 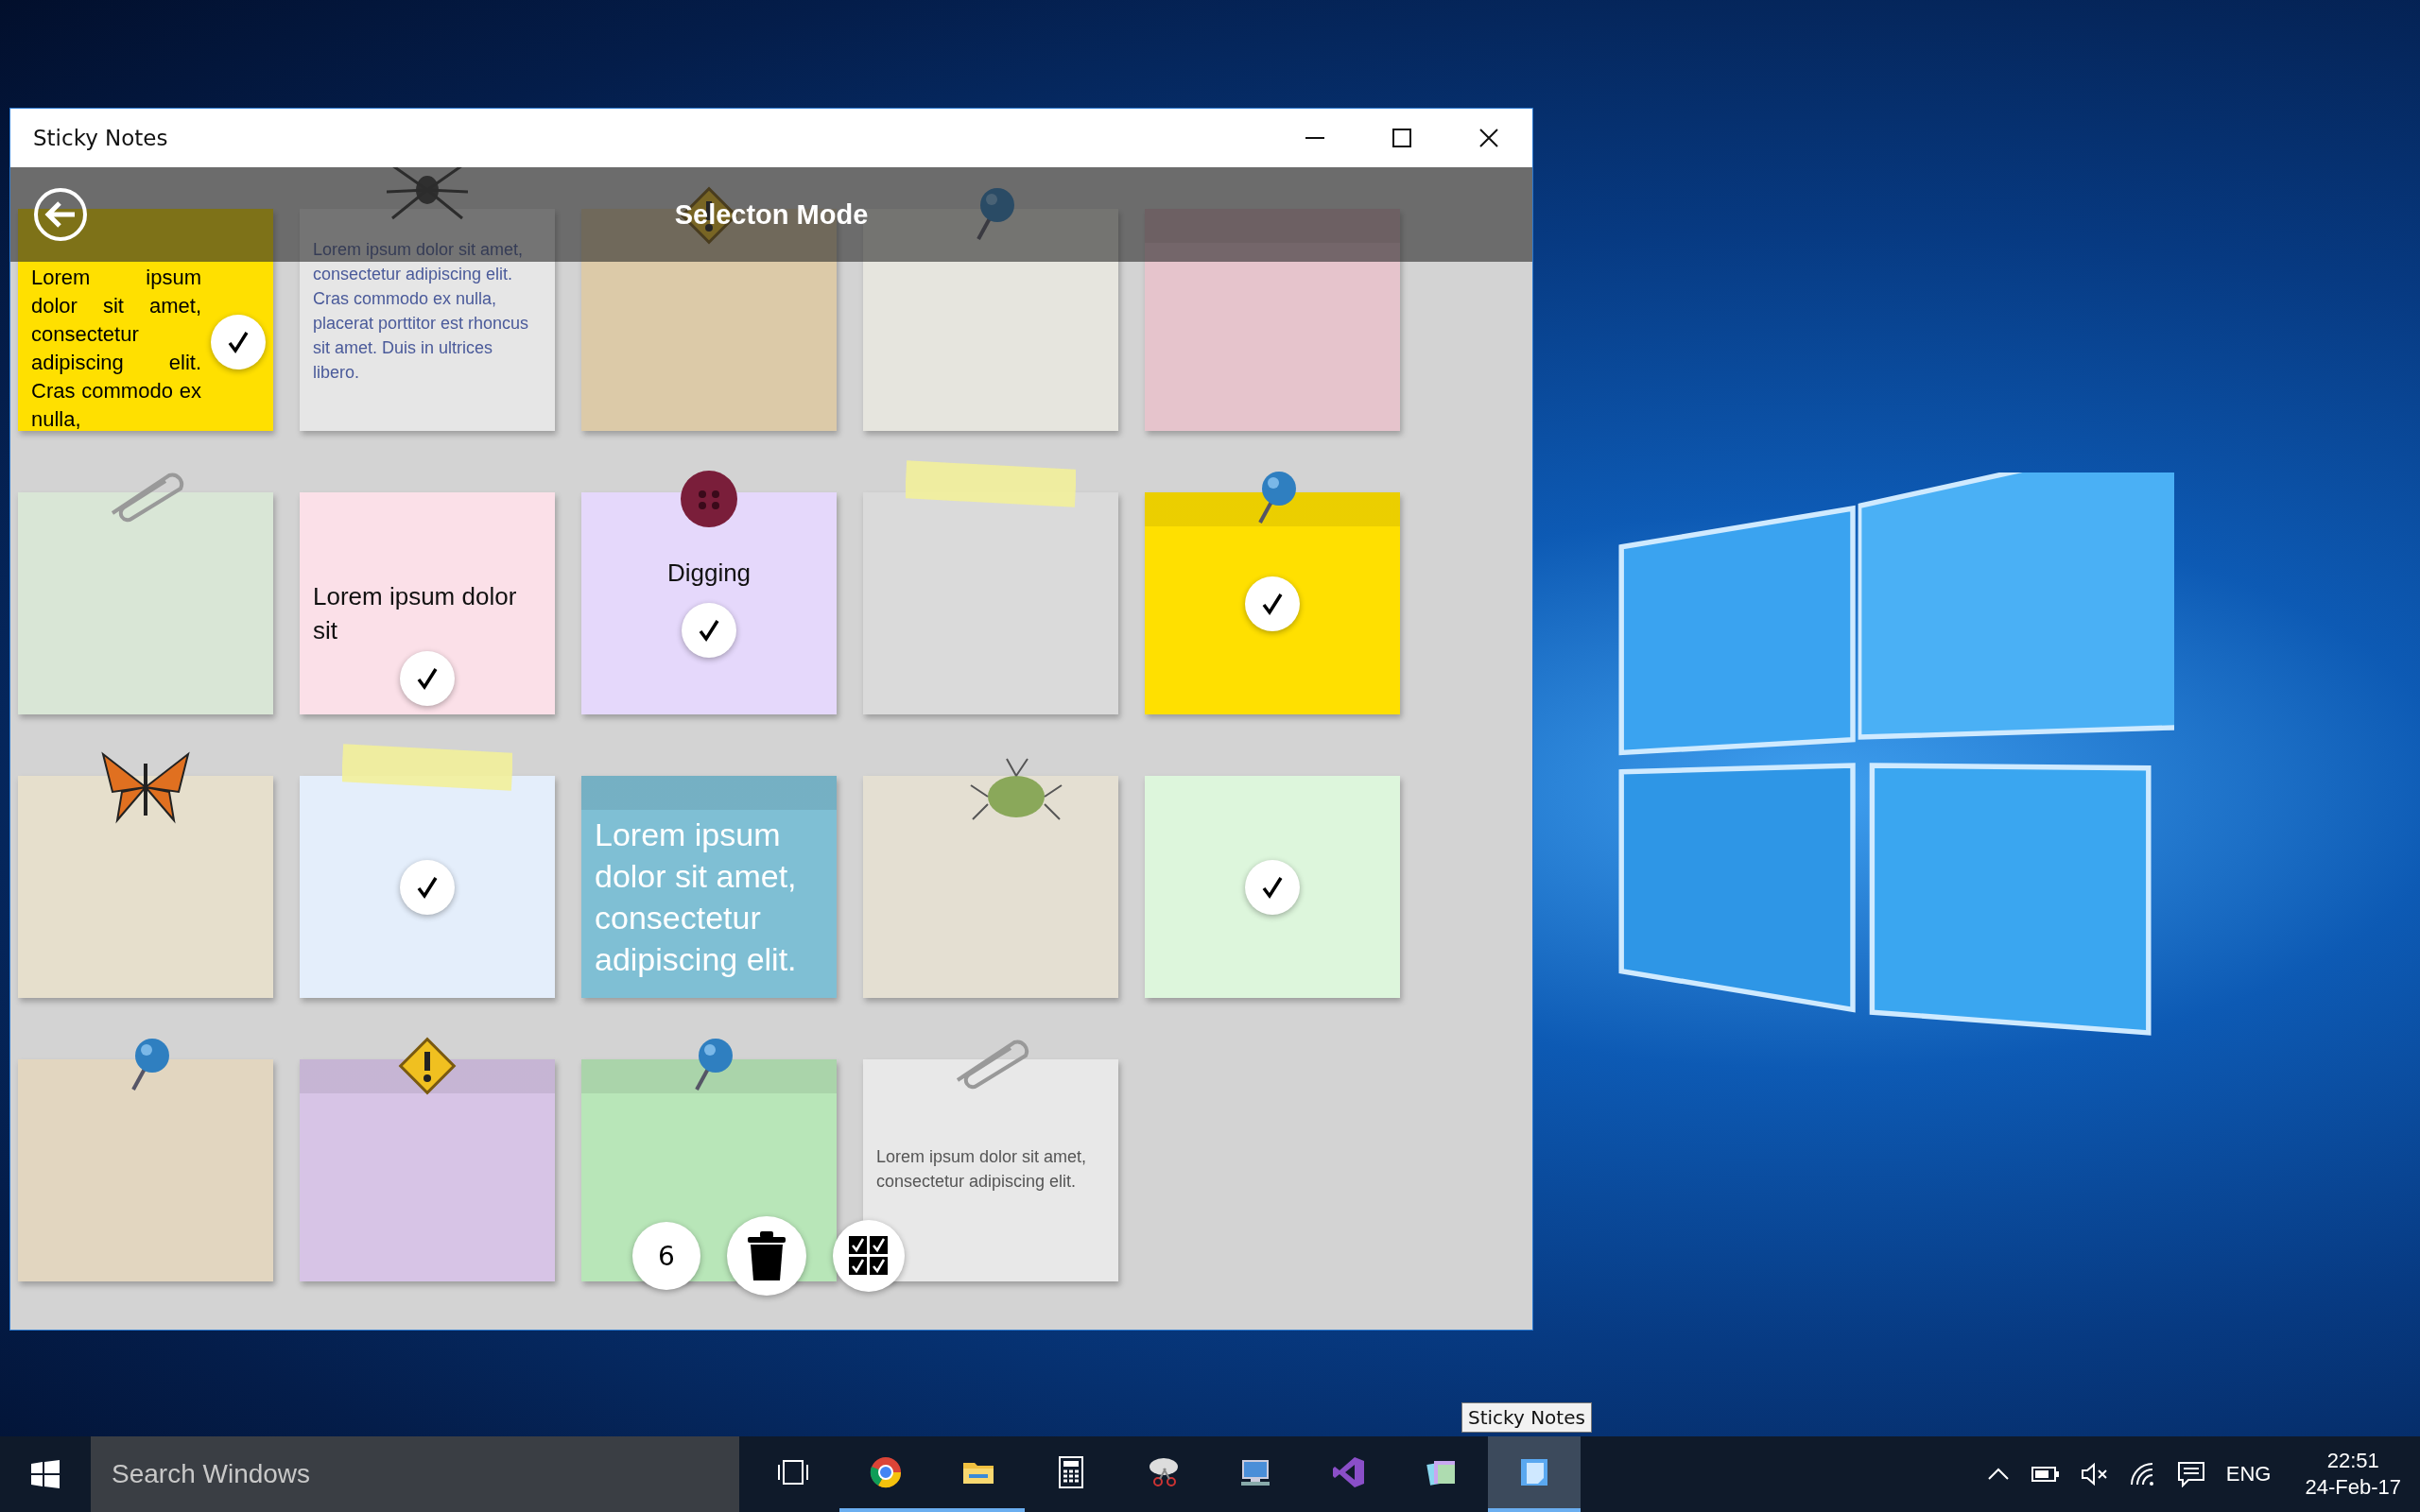 What do you see at coordinates (1164, 1472) in the screenshot?
I see `scissors-icon` at bounding box center [1164, 1472].